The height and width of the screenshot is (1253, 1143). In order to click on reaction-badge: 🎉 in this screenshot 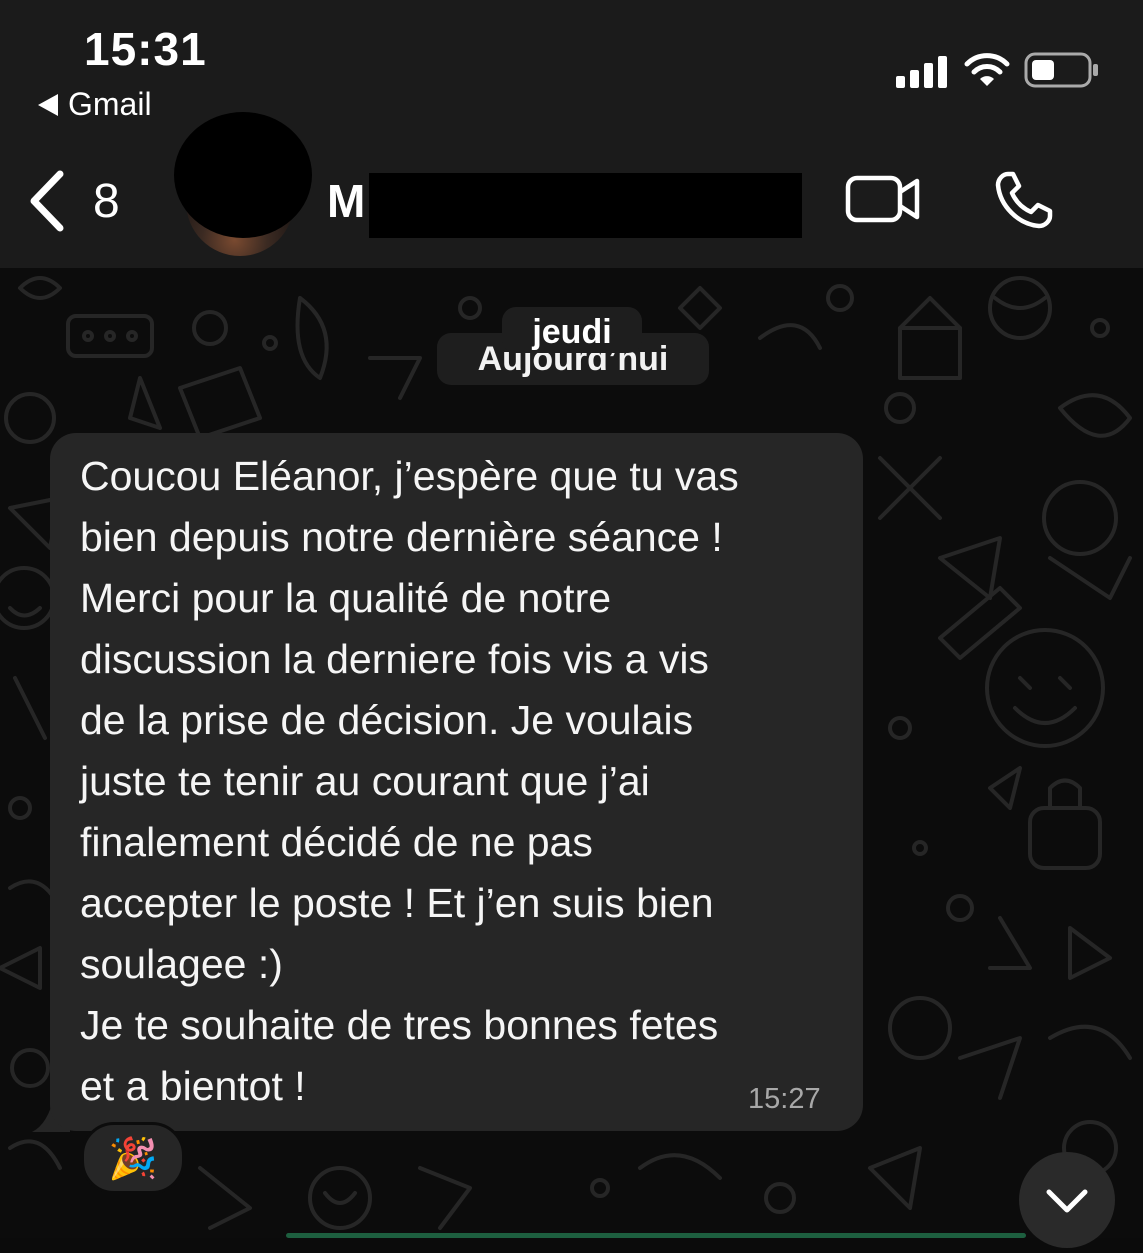, I will do `click(133, 1158)`.